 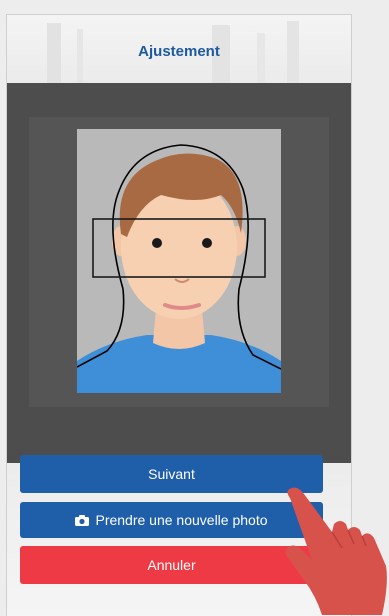 I want to click on camera-icon, so click(x=82, y=520).